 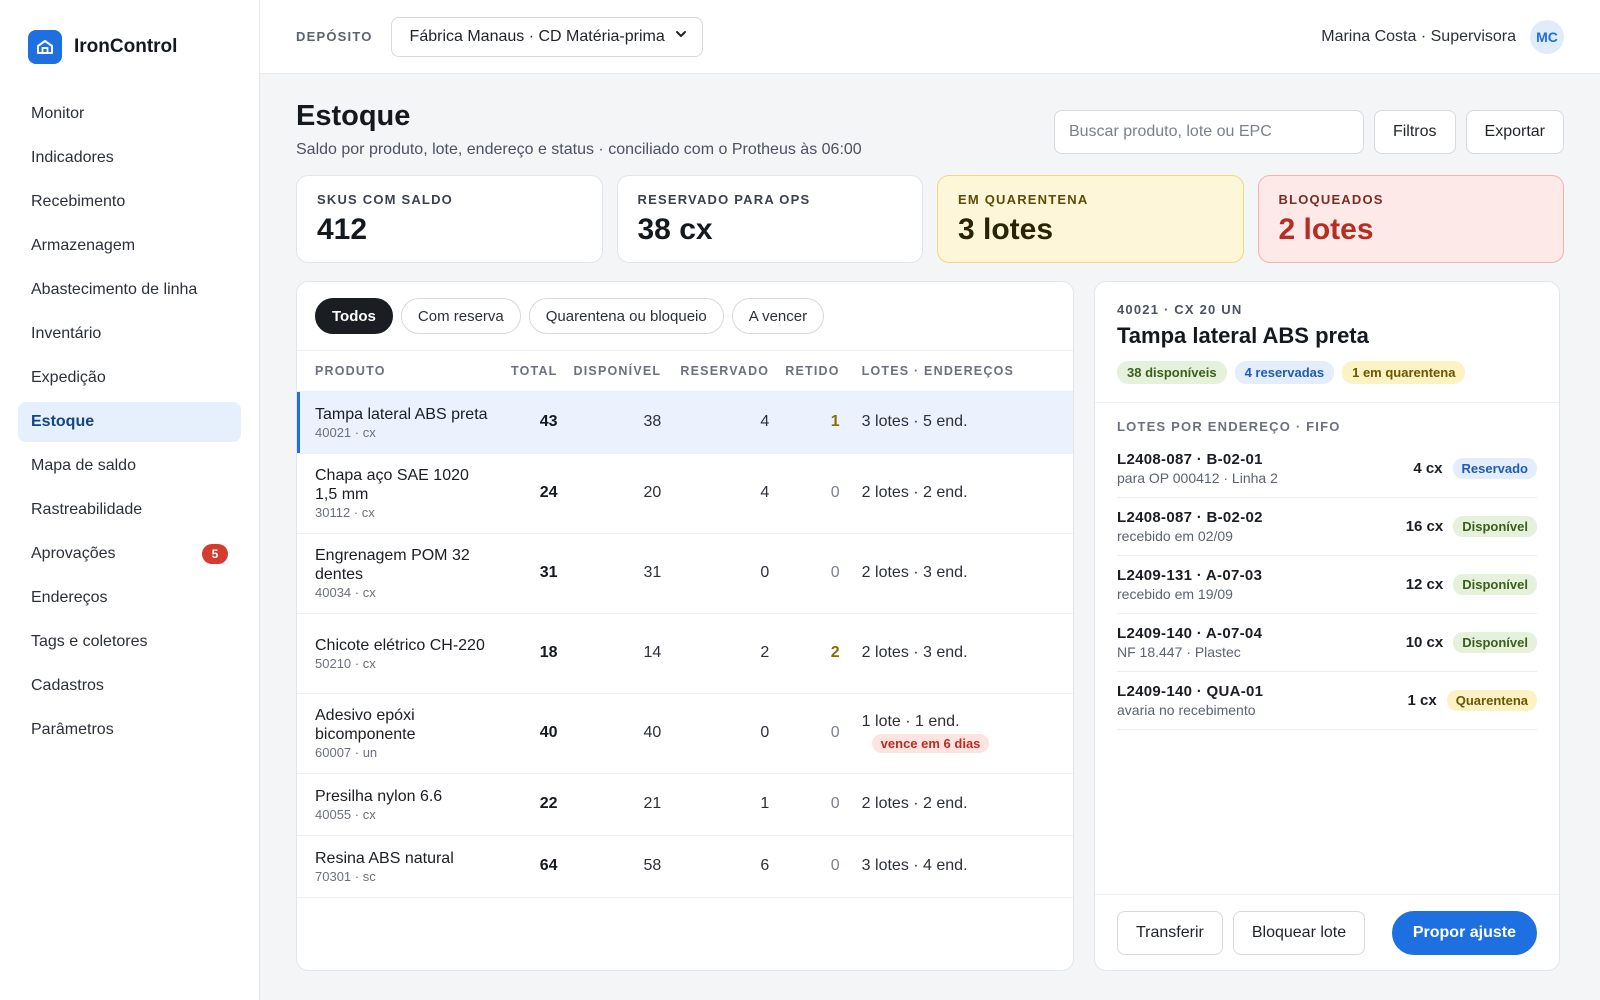 What do you see at coordinates (129, 158) in the screenshot?
I see `sidebar-item-indicadores: Indicadores` at bounding box center [129, 158].